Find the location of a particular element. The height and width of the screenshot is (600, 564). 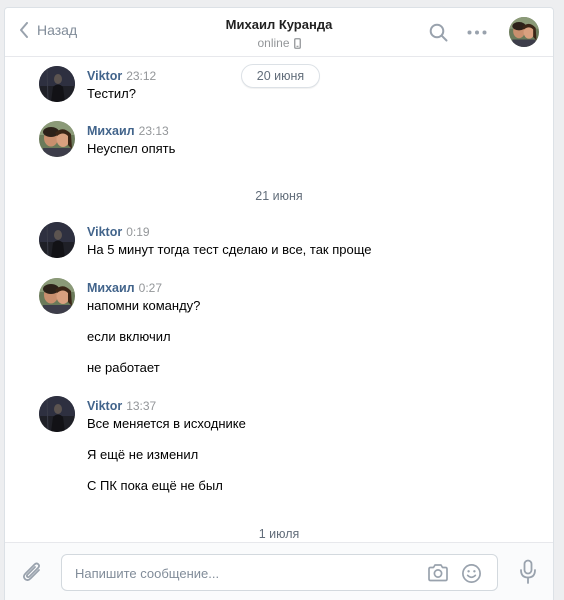

peer-status-text: online is located at coordinates (273, 43).